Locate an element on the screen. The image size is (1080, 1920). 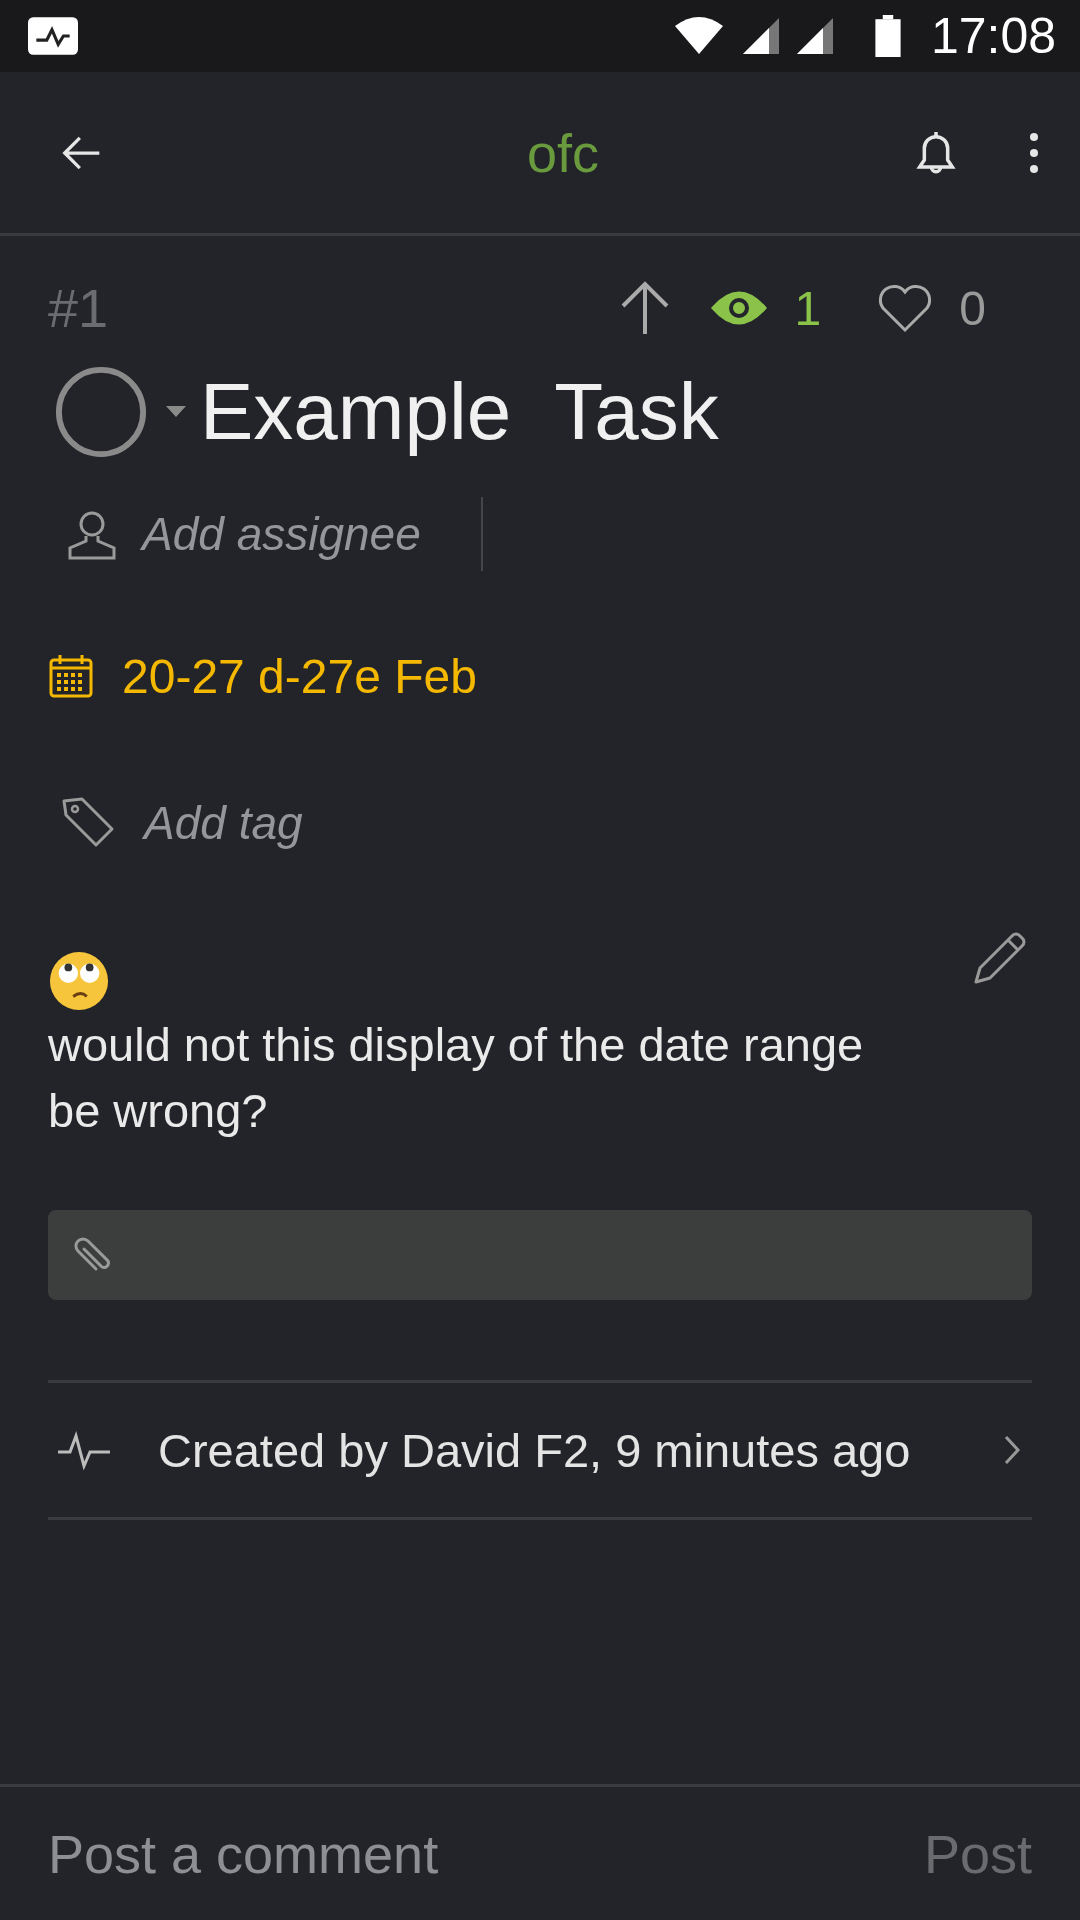
like-count: 0 is located at coordinates (972, 308).